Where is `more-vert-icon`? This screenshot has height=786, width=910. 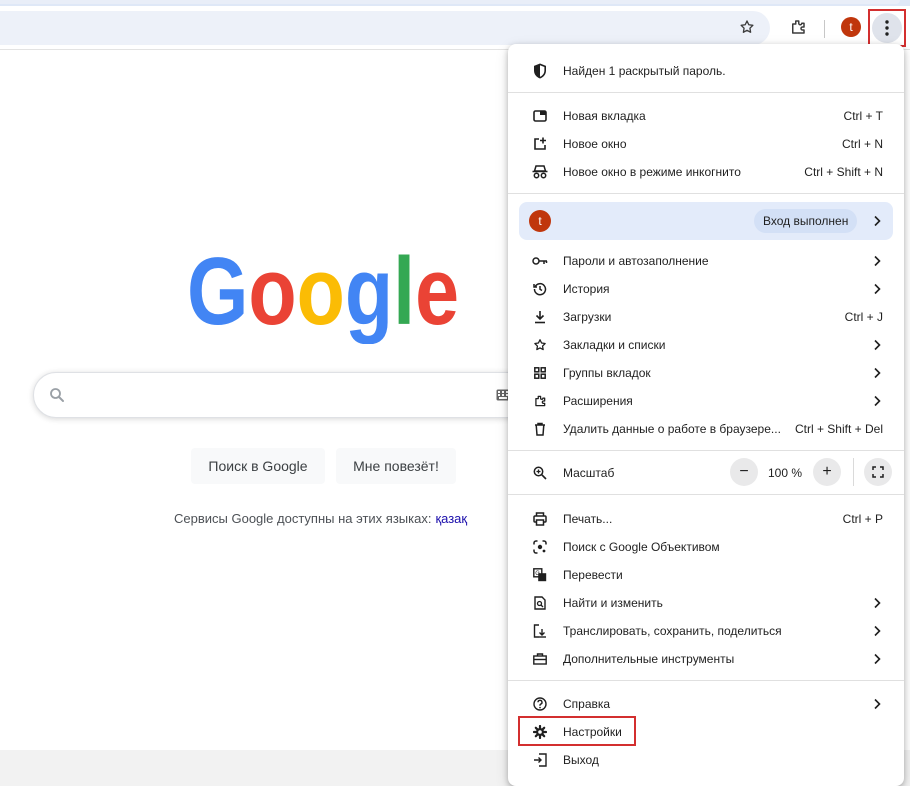 more-vert-icon is located at coordinates (887, 28).